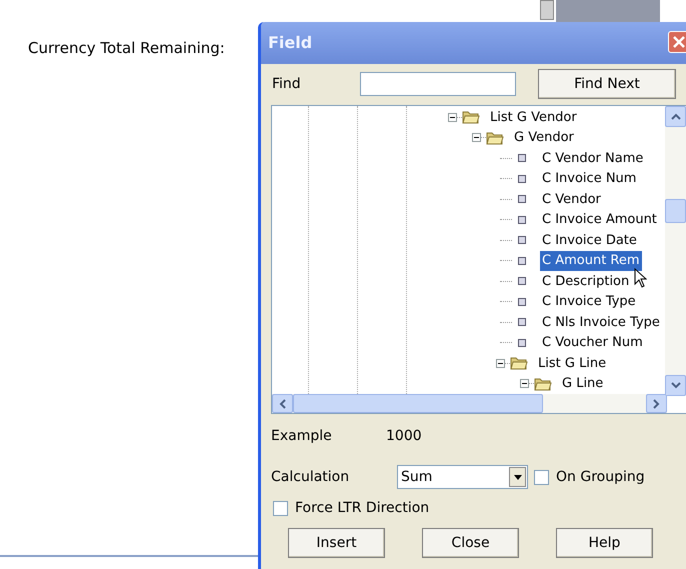  Describe the element at coordinates (593, 158) in the screenshot. I see `tree-item: C Vendor Name` at that location.